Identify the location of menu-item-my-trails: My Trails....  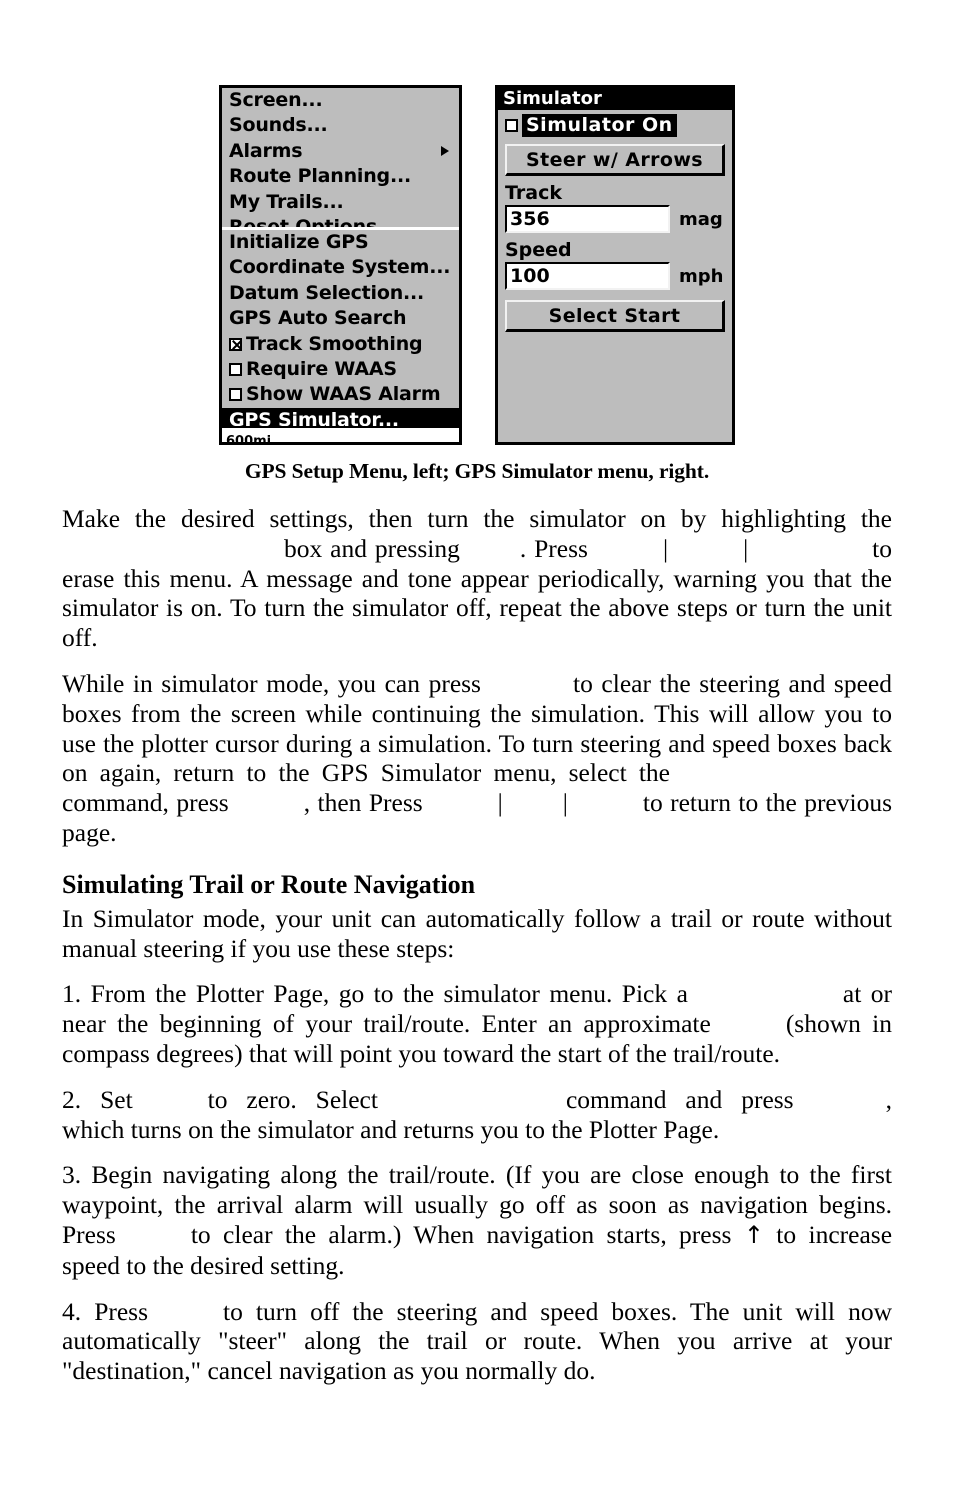
(340, 202).